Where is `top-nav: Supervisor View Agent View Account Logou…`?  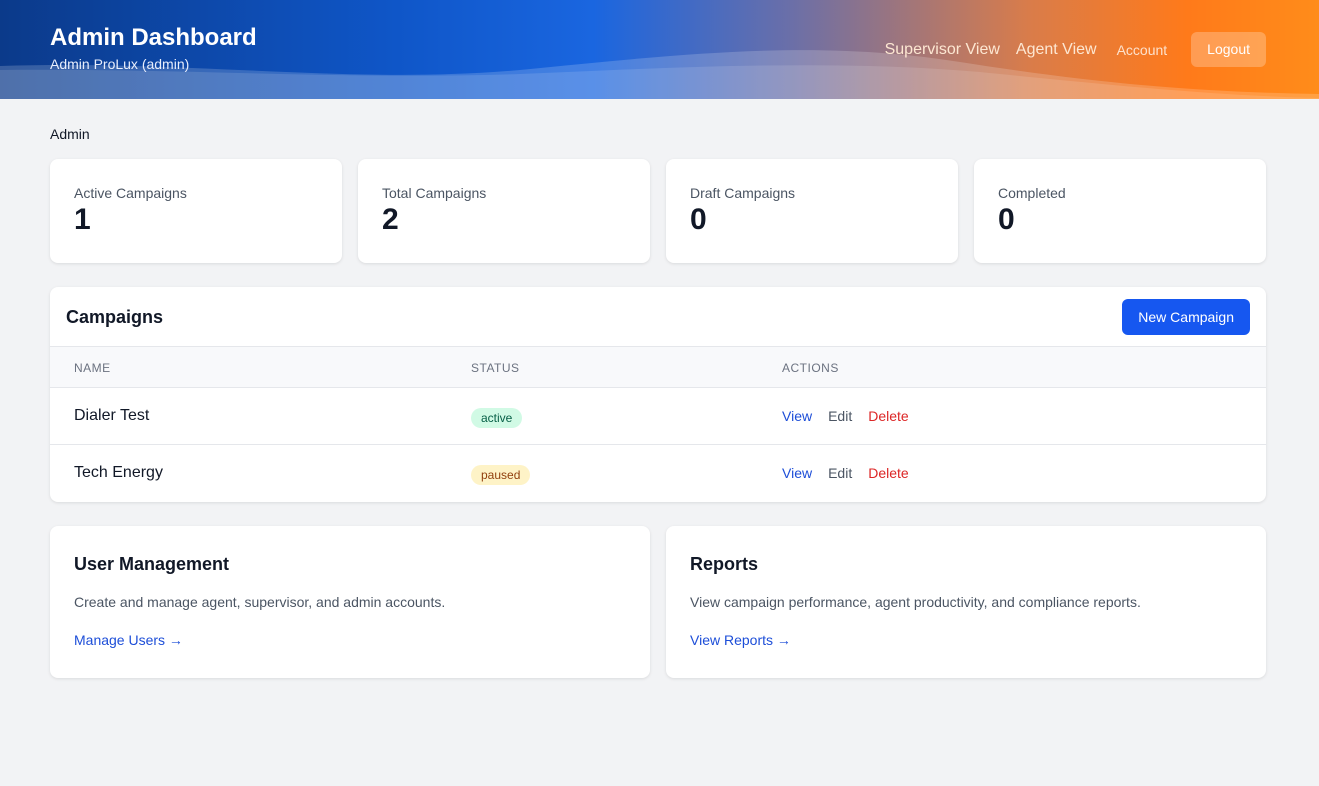
top-nav: Supervisor View Agent View Account Logou… is located at coordinates (1075, 49).